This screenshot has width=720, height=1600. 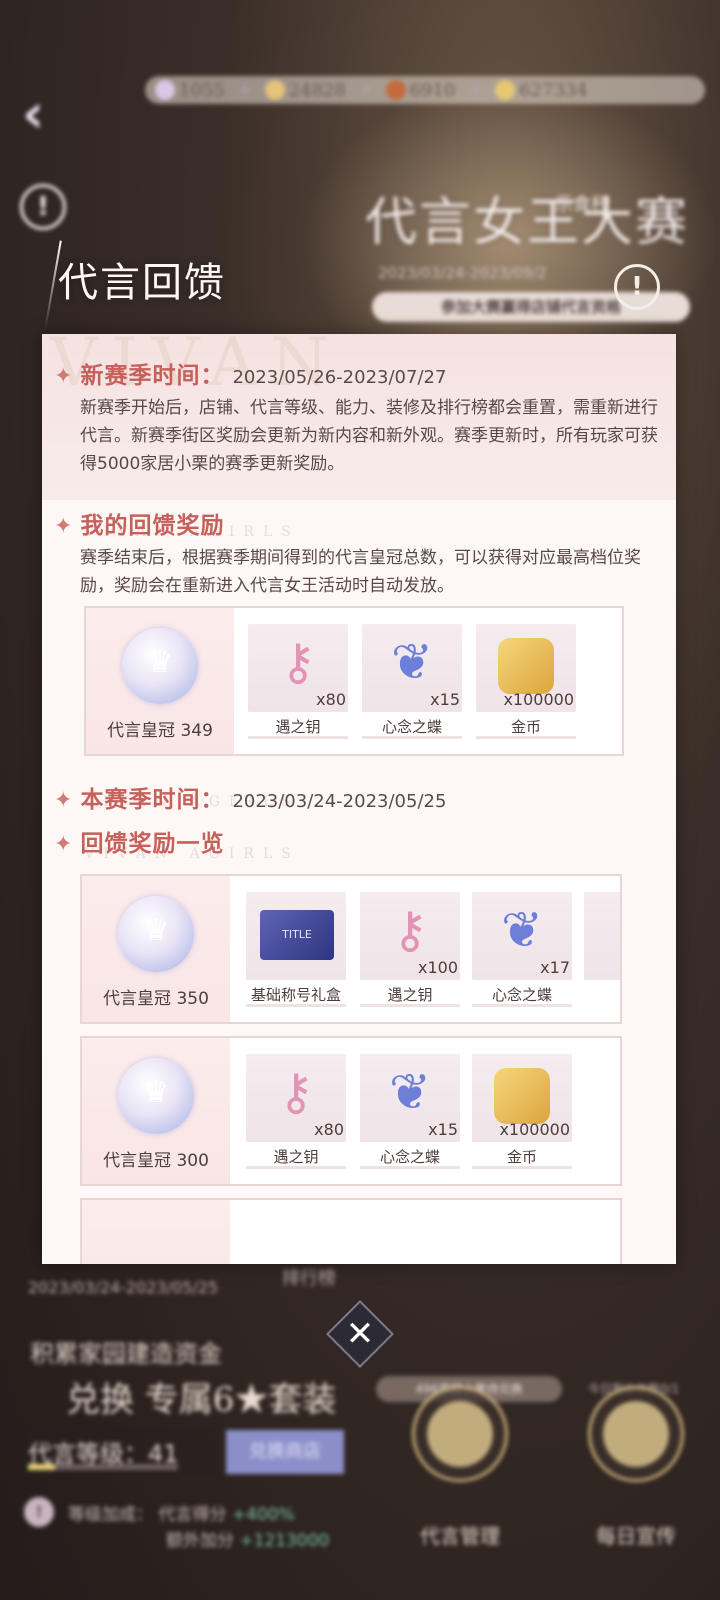 I want to click on document-icon, so click(x=636, y=1434).